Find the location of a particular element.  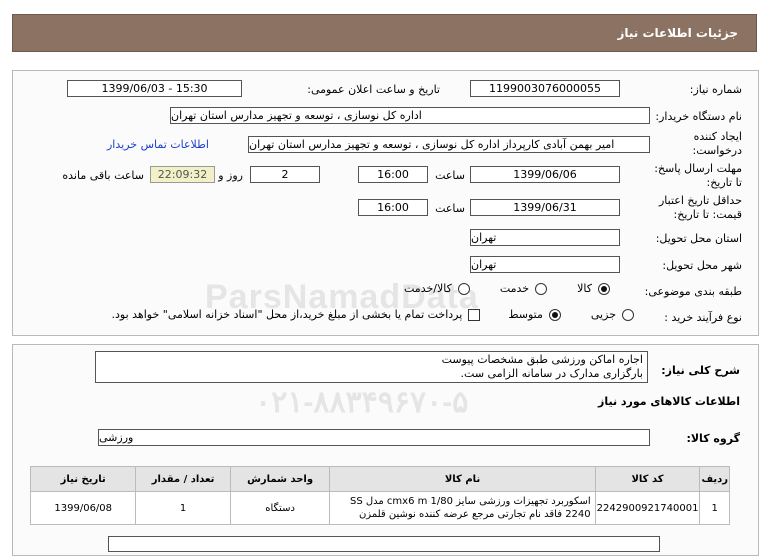

goods-group-field: ورزشی is located at coordinates (374, 437).